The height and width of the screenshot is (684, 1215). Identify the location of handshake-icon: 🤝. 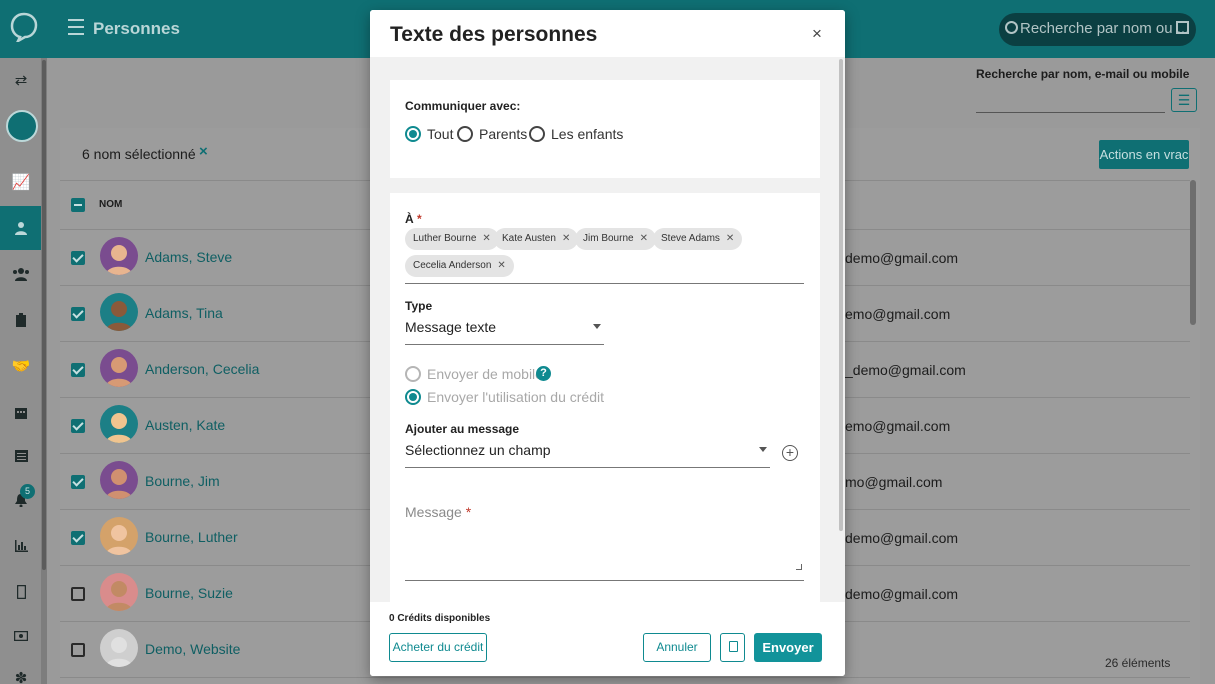
(21, 366).